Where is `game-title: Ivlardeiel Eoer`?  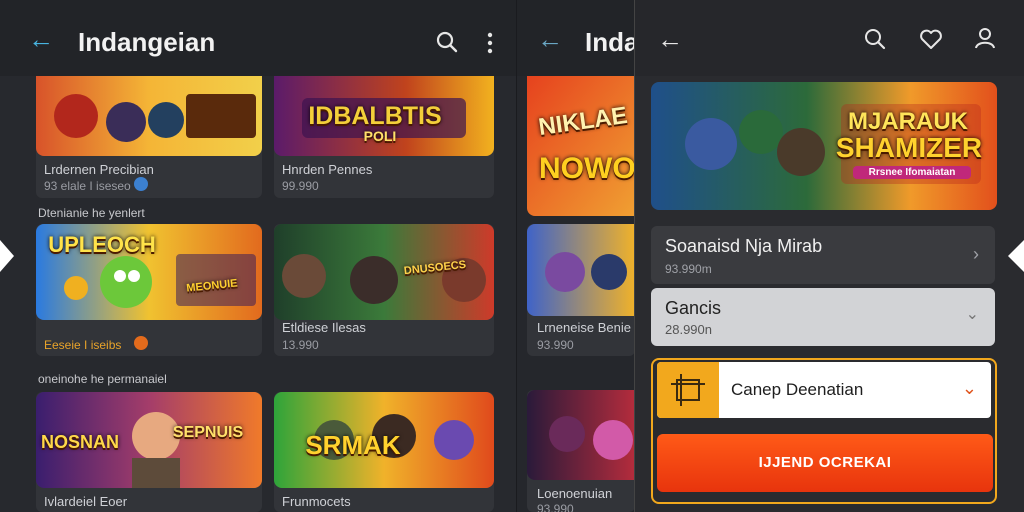
game-title: Ivlardeiel Eoer is located at coordinates (86, 501).